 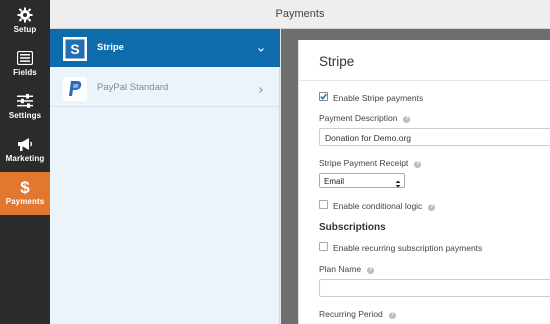 What do you see at coordinates (358, 118) in the screenshot?
I see `label-text: Payment Description` at bounding box center [358, 118].